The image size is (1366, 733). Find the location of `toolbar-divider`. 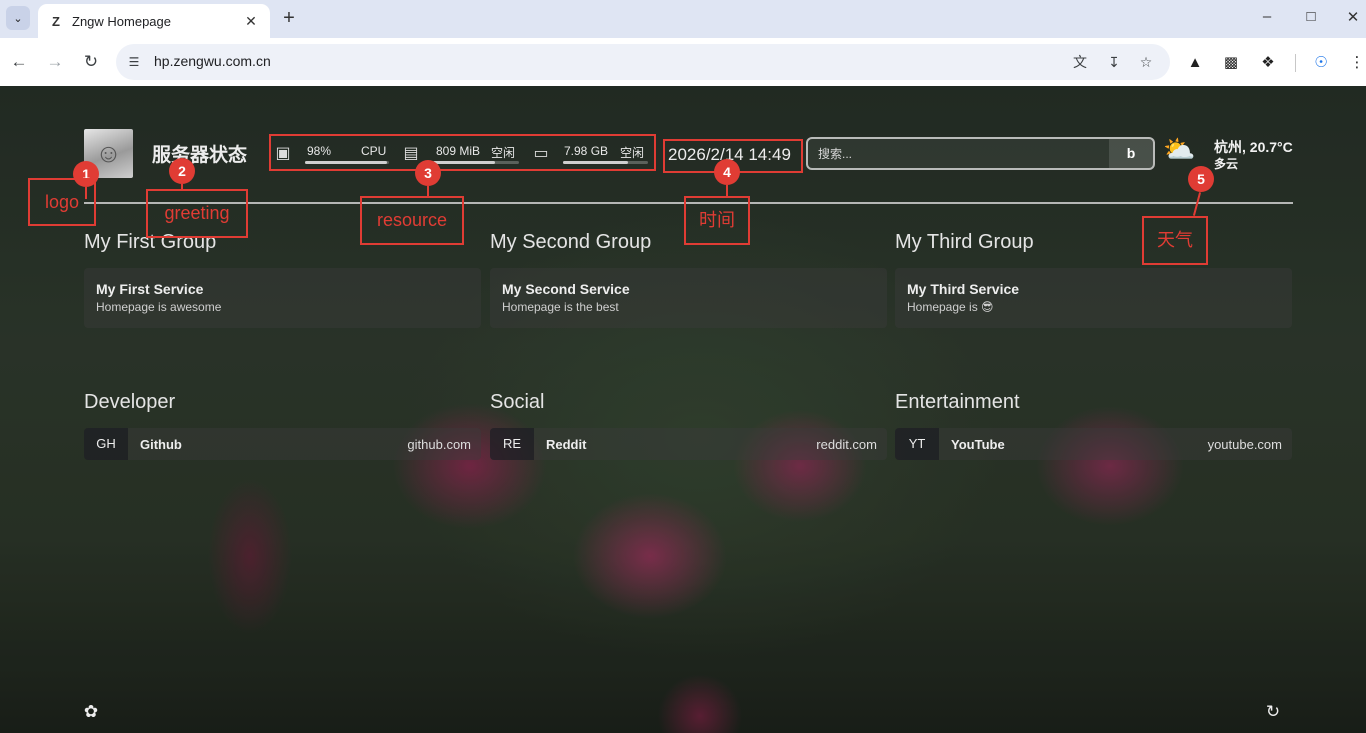

toolbar-divider is located at coordinates (1295, 63).